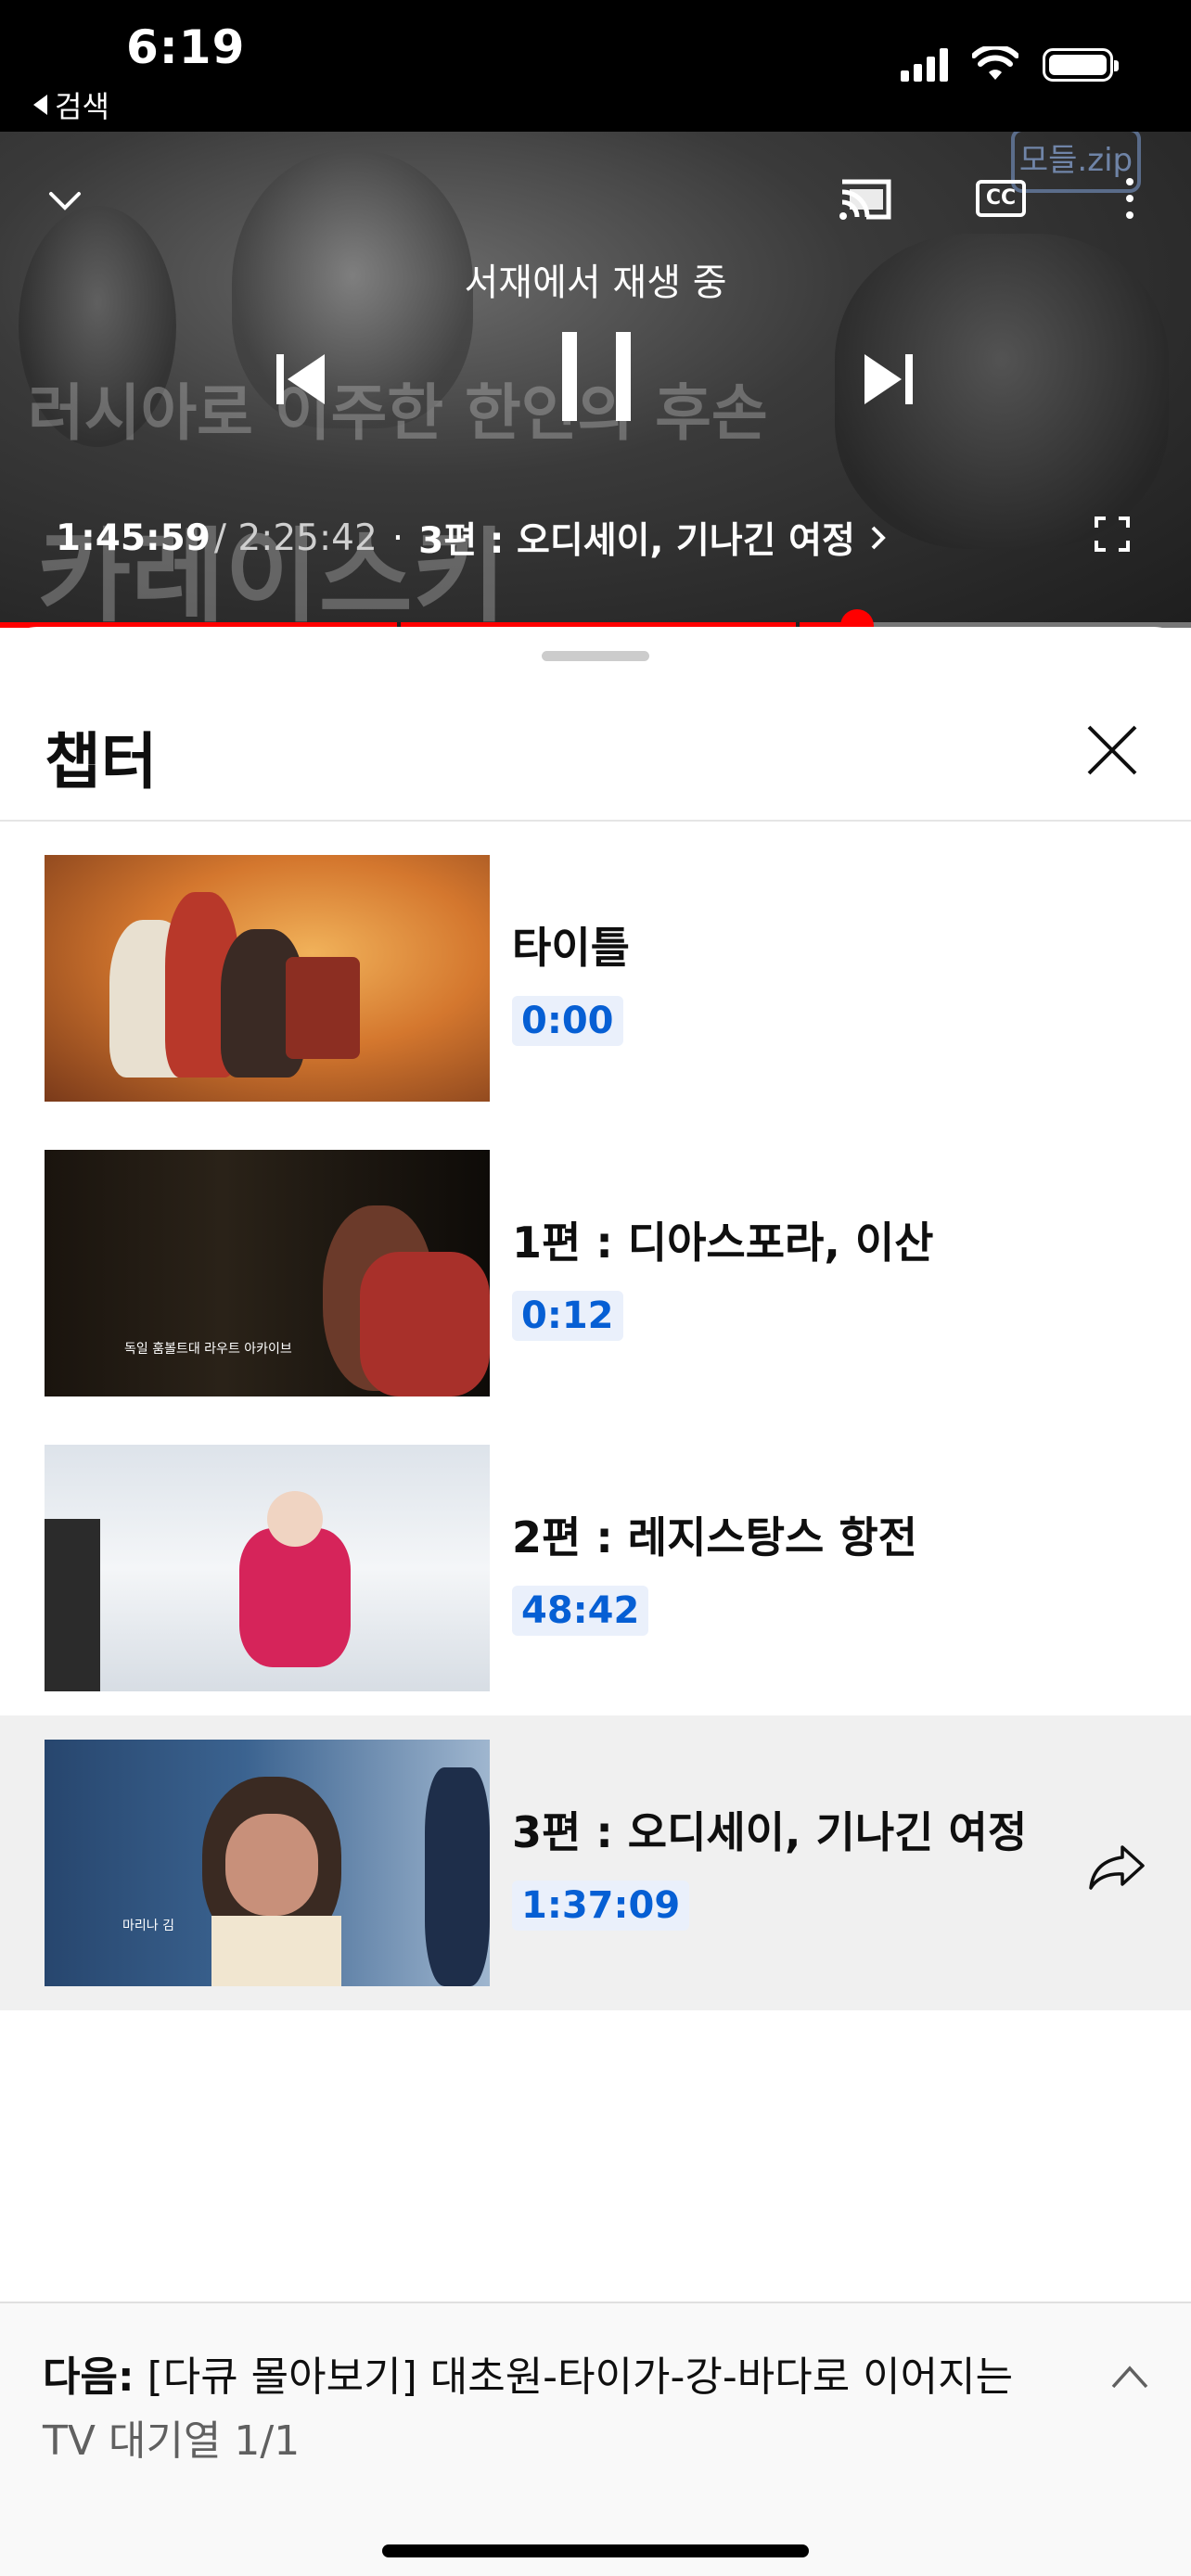  What do you see at coordinates (595, 2551) in the screenshot?
I see `home-indicator` at bounding box center [595, 2551].